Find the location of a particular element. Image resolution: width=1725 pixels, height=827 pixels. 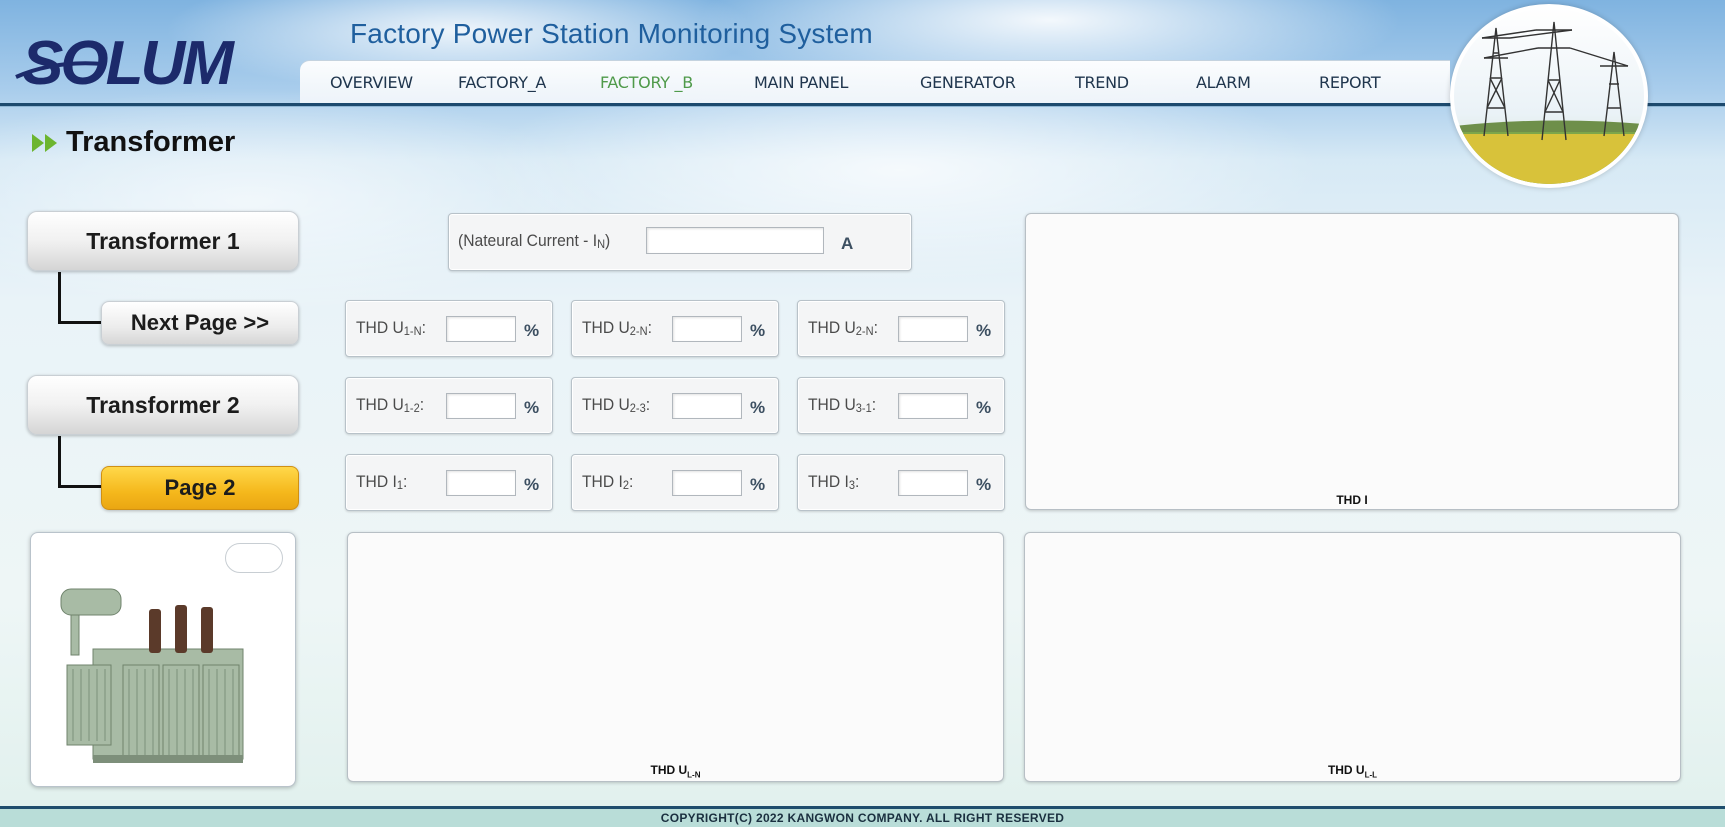

thd-u31-unit: % is located at coordinates (984, 407).